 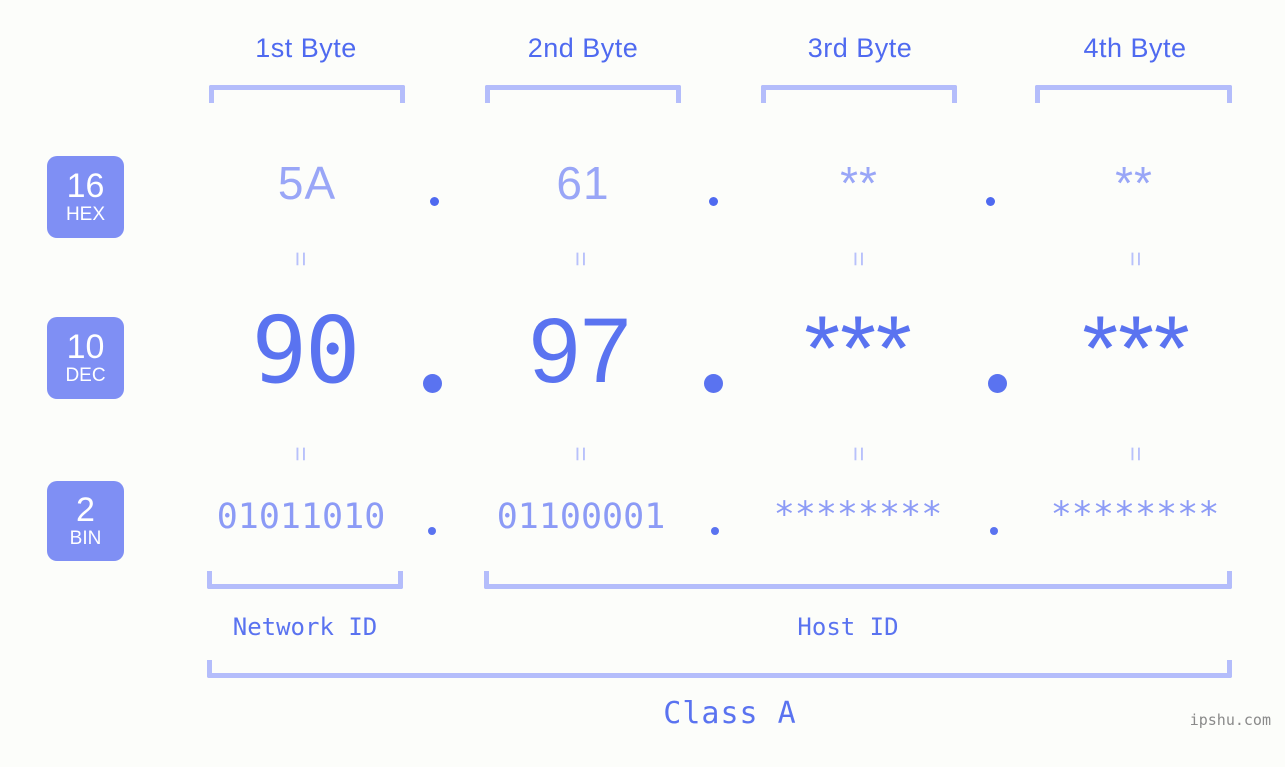 What do you see at coordinates (848, 627) in the screenshot?
I see `host-id-label: Host ID` at bounding box center [848, 627].